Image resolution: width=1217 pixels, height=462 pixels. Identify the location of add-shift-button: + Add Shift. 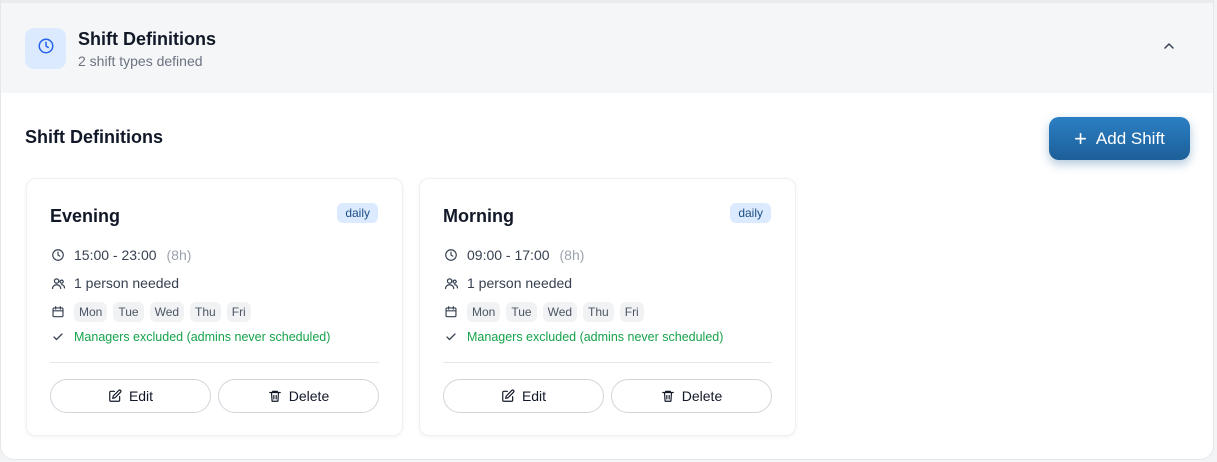
(1119, 138).